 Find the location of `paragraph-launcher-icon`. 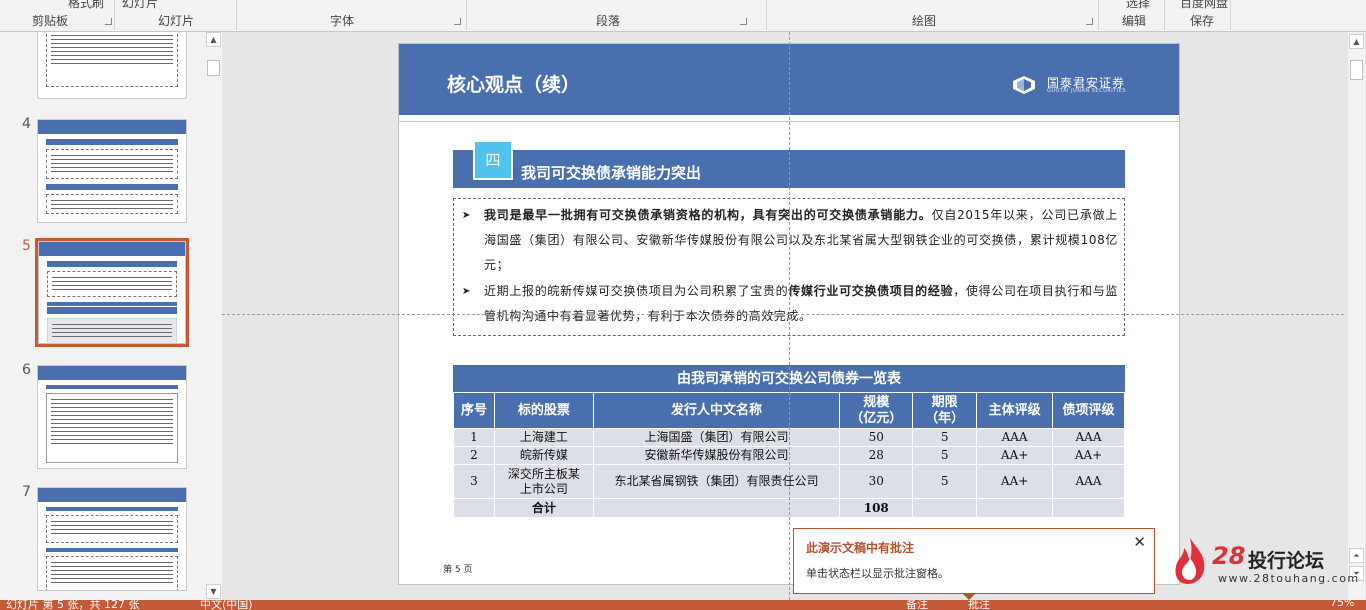

paragraph-launcher-icon is located at coordinates (743, 21).